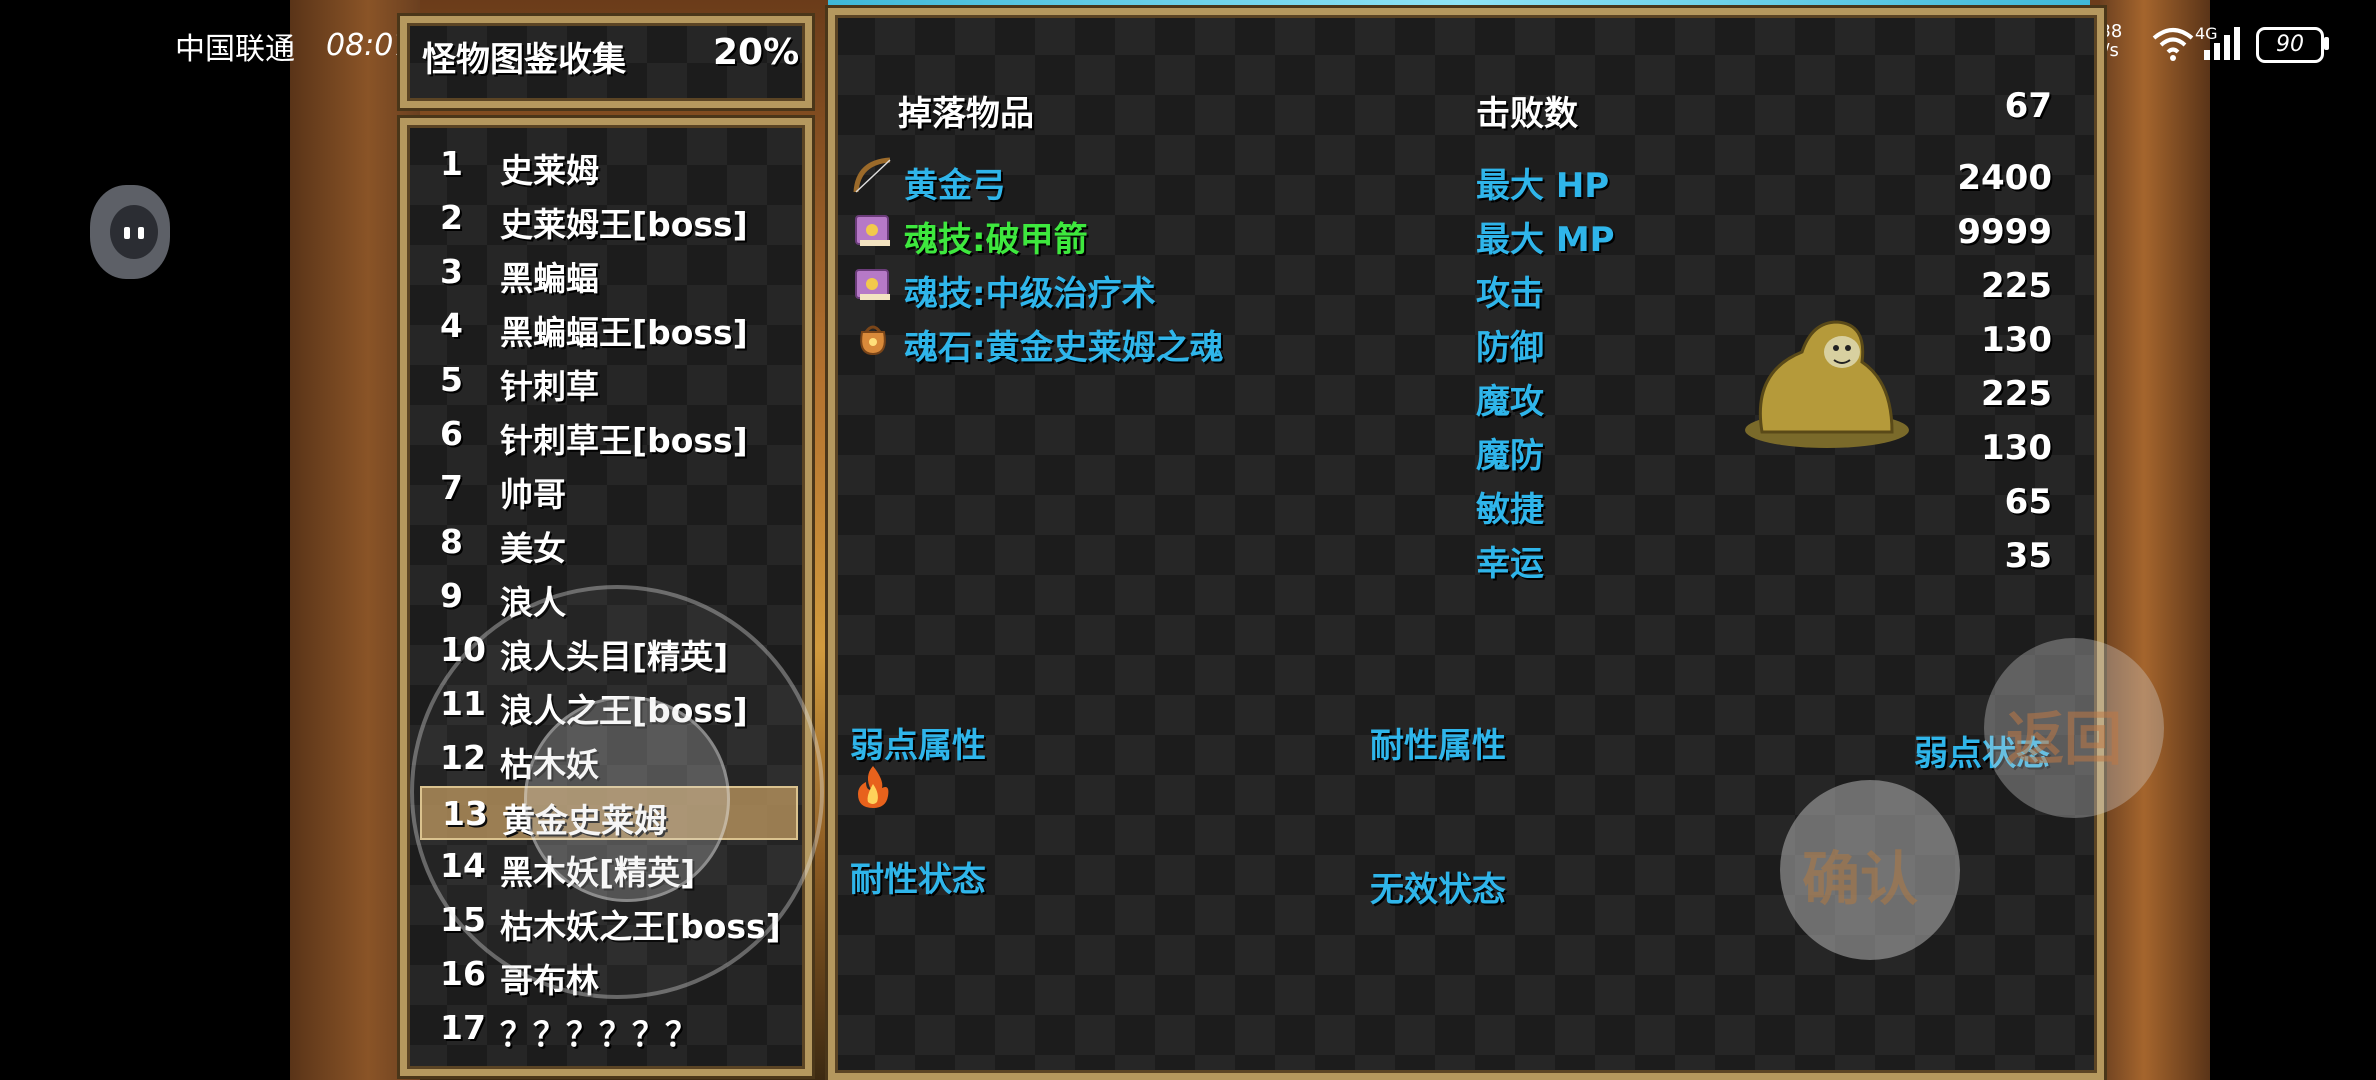 The width and height of the screenshot is (2376, 1080). What do you see at coordinates (955, 186) in the screenshot?
I see `drop-item-name: 黄金弓` at bounding box center [955, 186].